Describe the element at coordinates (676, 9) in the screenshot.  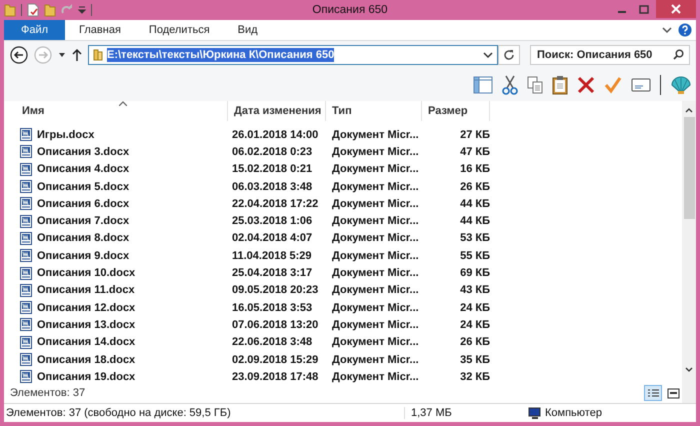
I see `close-button` at that location.